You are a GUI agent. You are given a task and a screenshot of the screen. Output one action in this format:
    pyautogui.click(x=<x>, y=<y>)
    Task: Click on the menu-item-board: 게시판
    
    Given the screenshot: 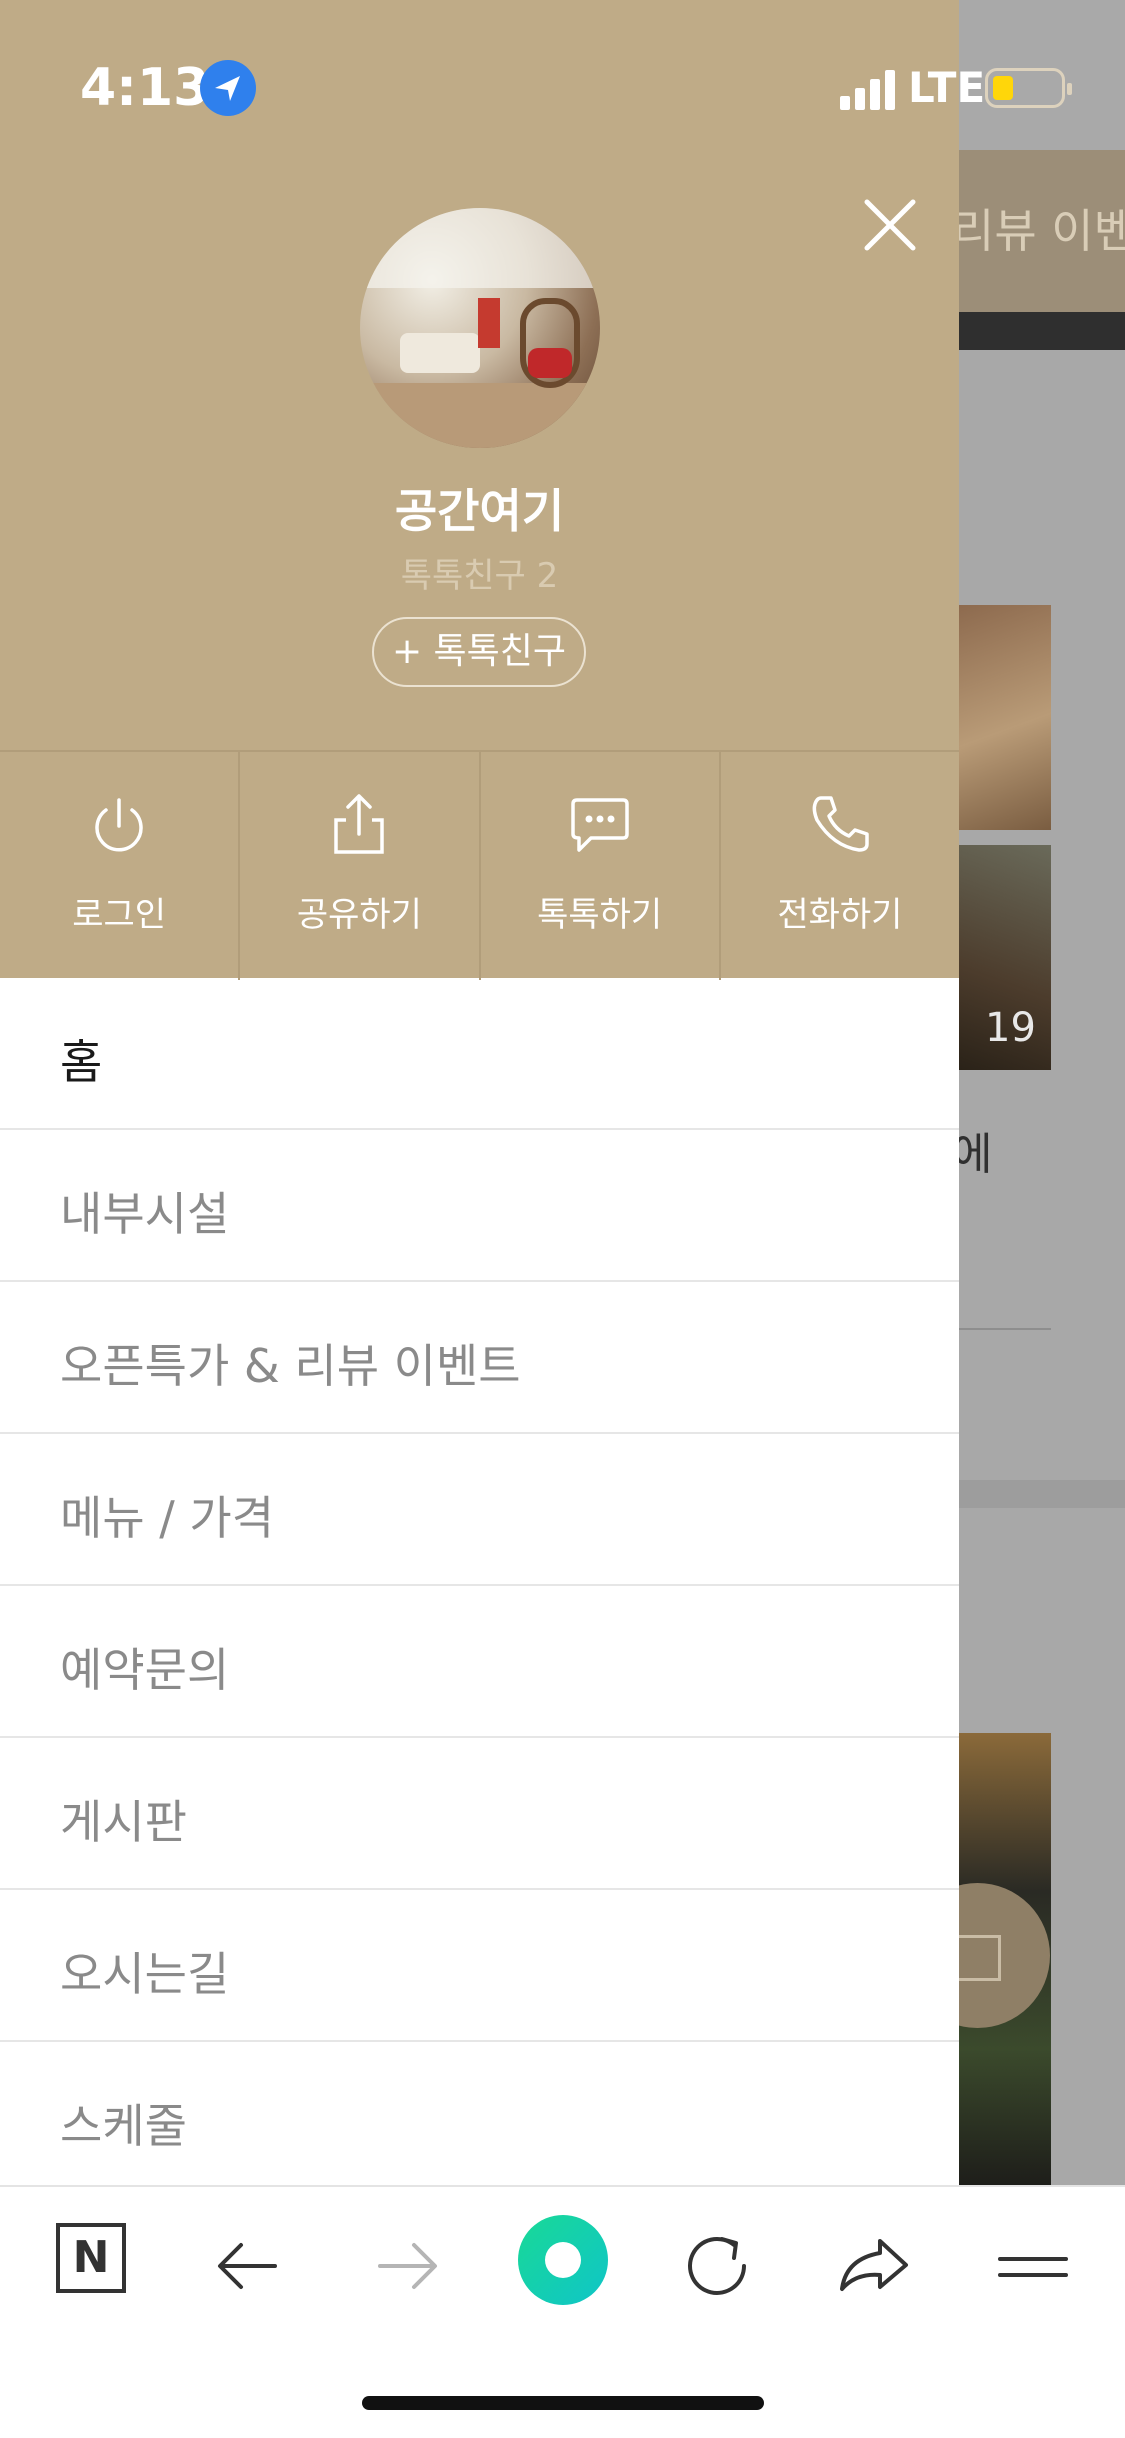 What is the action you would take?
    pyautogui.click(x=479, y=1814)
    